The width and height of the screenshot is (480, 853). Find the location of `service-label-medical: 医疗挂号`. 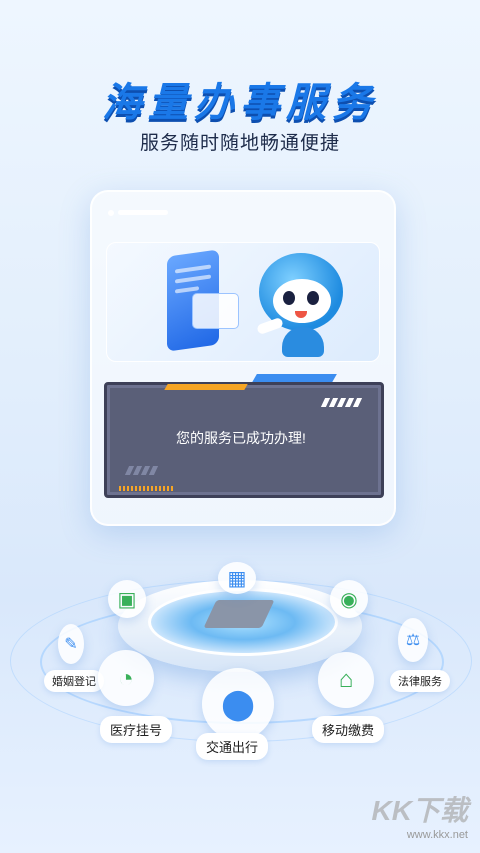

service-label-medical: 医疗挂号 is located at coordinates (136, 729).